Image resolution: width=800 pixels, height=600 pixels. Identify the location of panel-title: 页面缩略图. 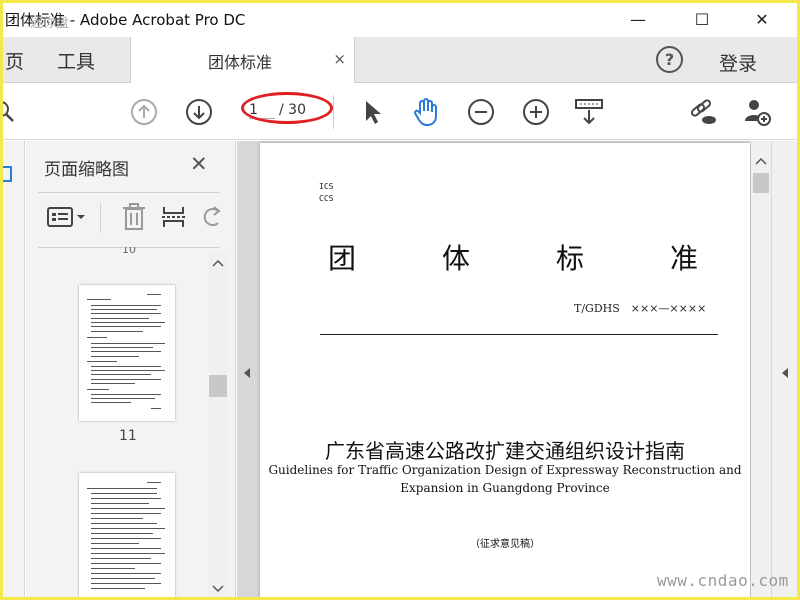
(86, 170).